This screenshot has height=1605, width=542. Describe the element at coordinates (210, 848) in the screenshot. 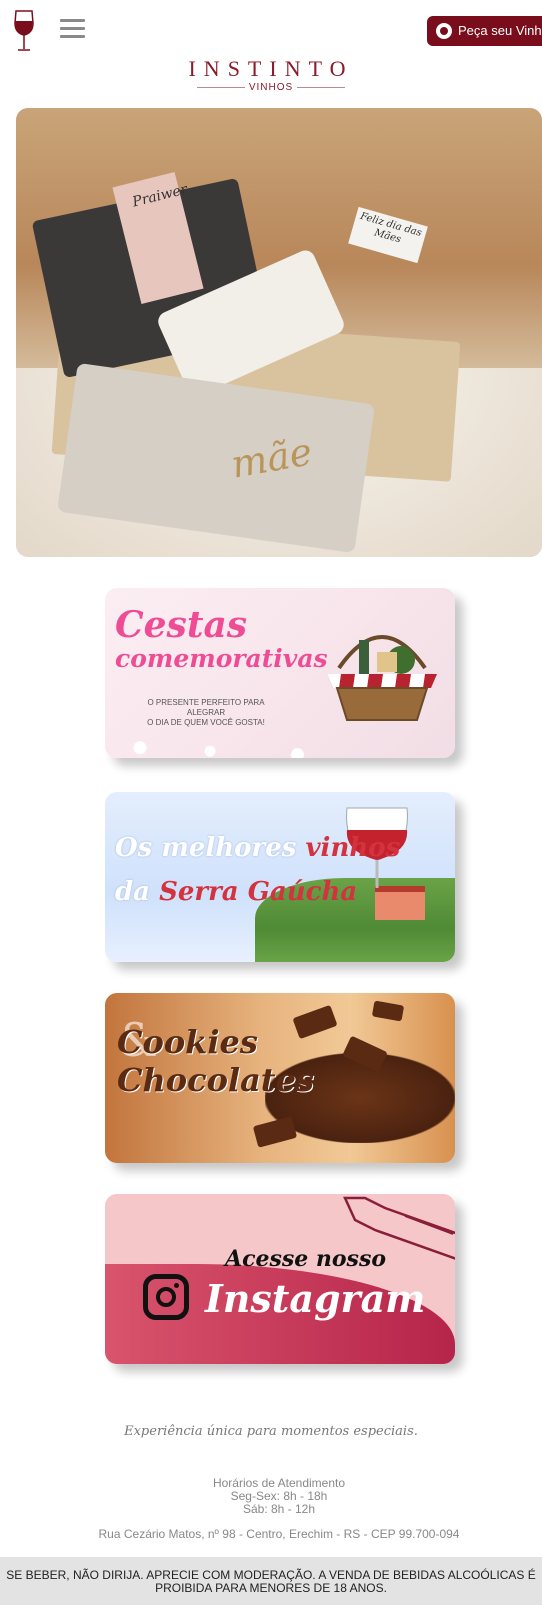

I see `banner-title-part: Os melhores` at that location.